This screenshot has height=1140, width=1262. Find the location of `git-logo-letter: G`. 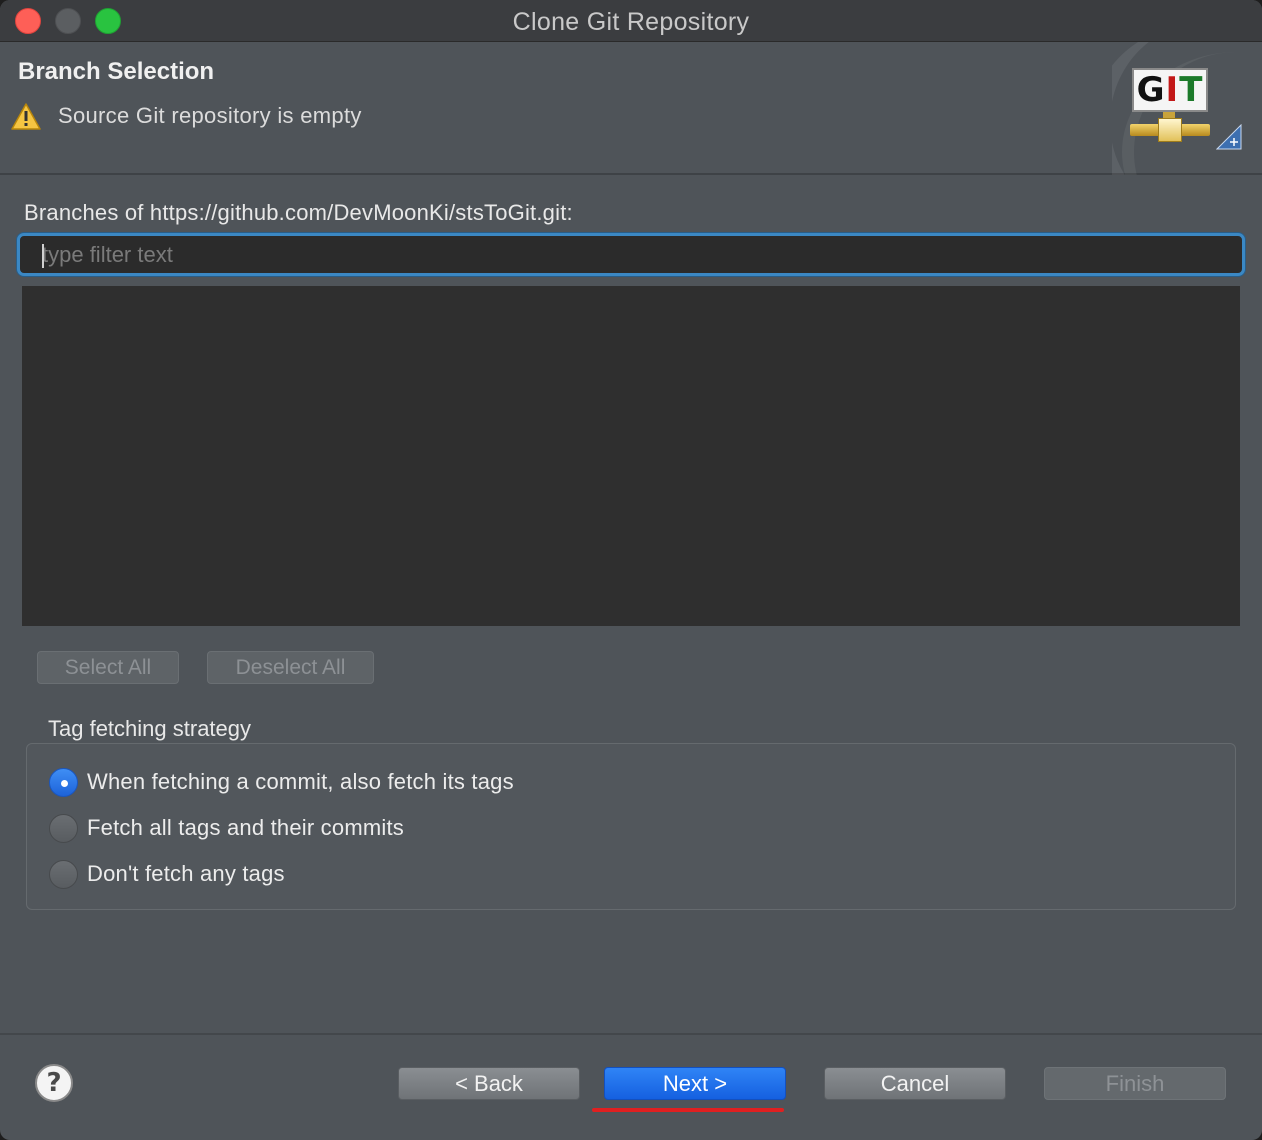

git-logo-letter: G is located at coordinates (1151, 90).